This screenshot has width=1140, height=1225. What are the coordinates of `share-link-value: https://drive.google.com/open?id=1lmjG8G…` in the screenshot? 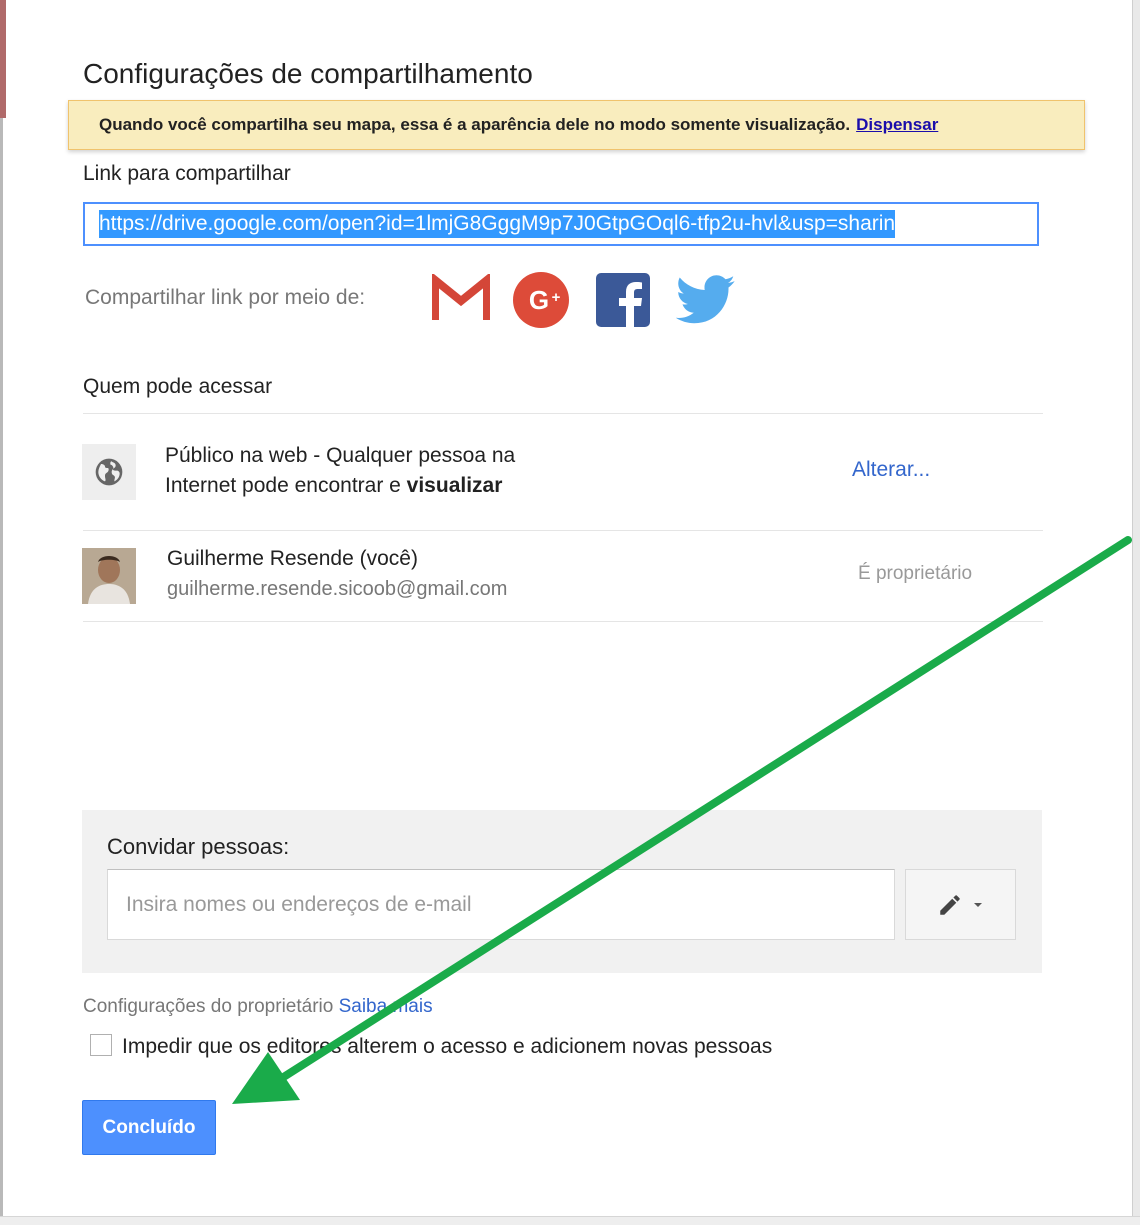 It's located at (497, 224).